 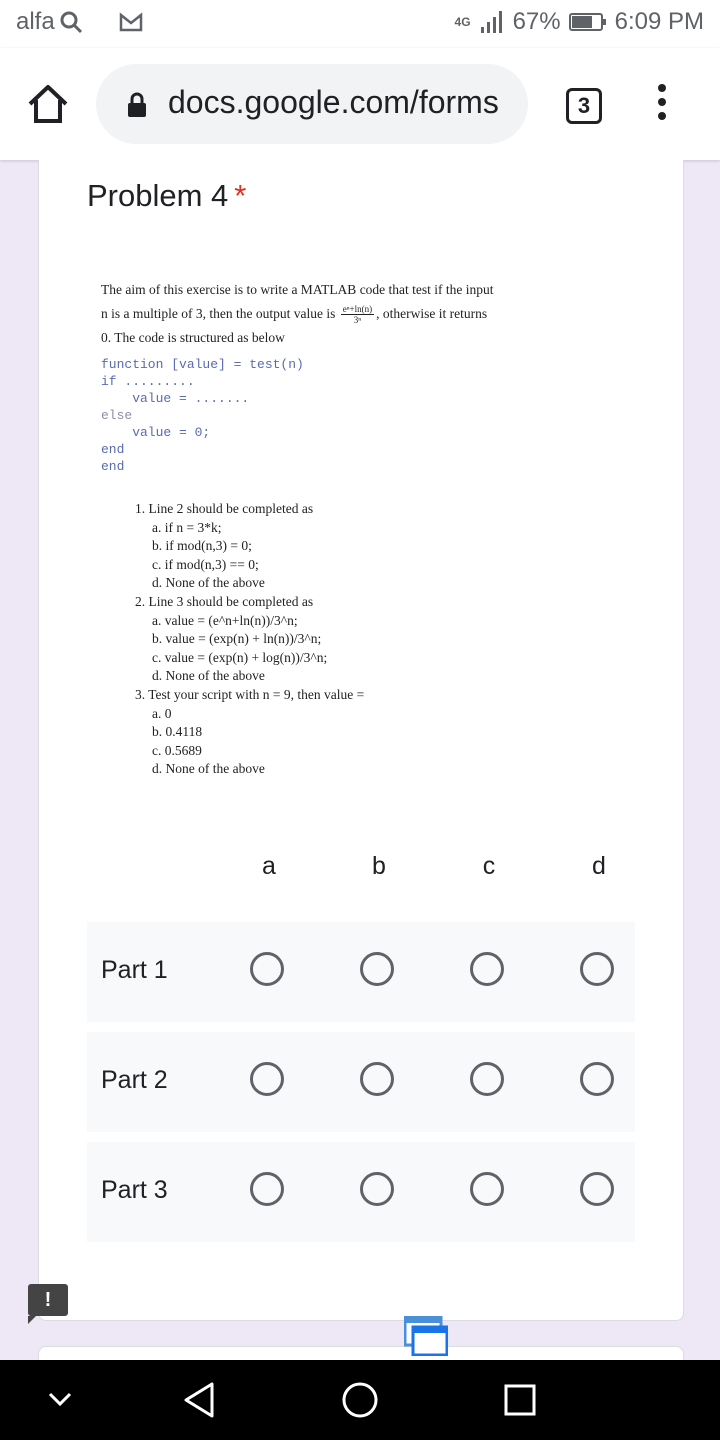 What do you see at coordinates (597, 969) in the screenshot?
I see `radio-part1-d` at bounding box center [597, 969].